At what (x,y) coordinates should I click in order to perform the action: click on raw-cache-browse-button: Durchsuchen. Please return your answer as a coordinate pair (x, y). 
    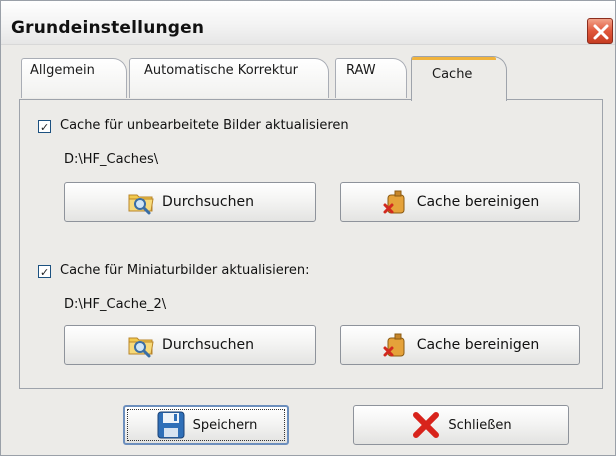
    Looking at the image, I should click on (190, 202).